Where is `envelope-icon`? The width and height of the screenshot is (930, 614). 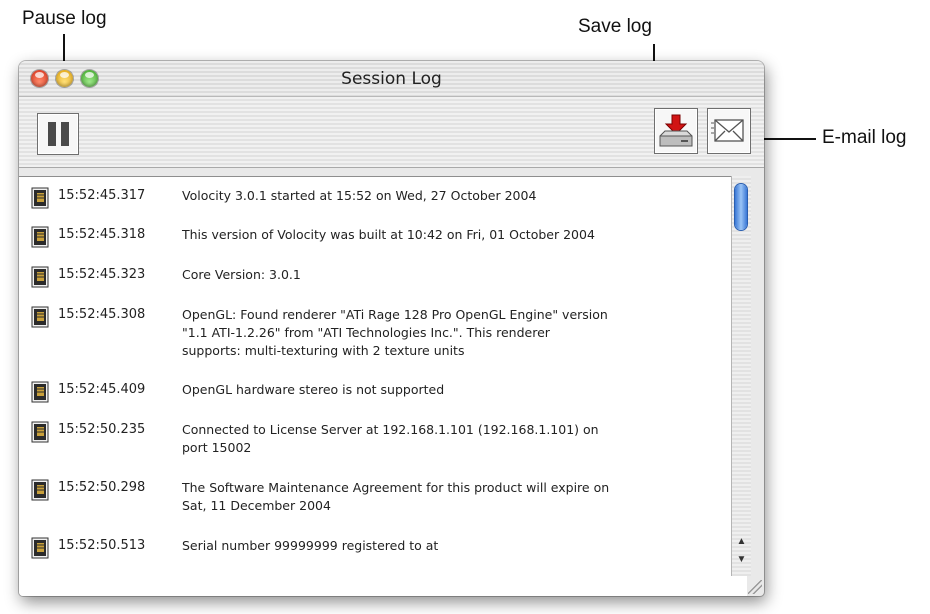
envelope-icon is located at coordinates (727, 130).